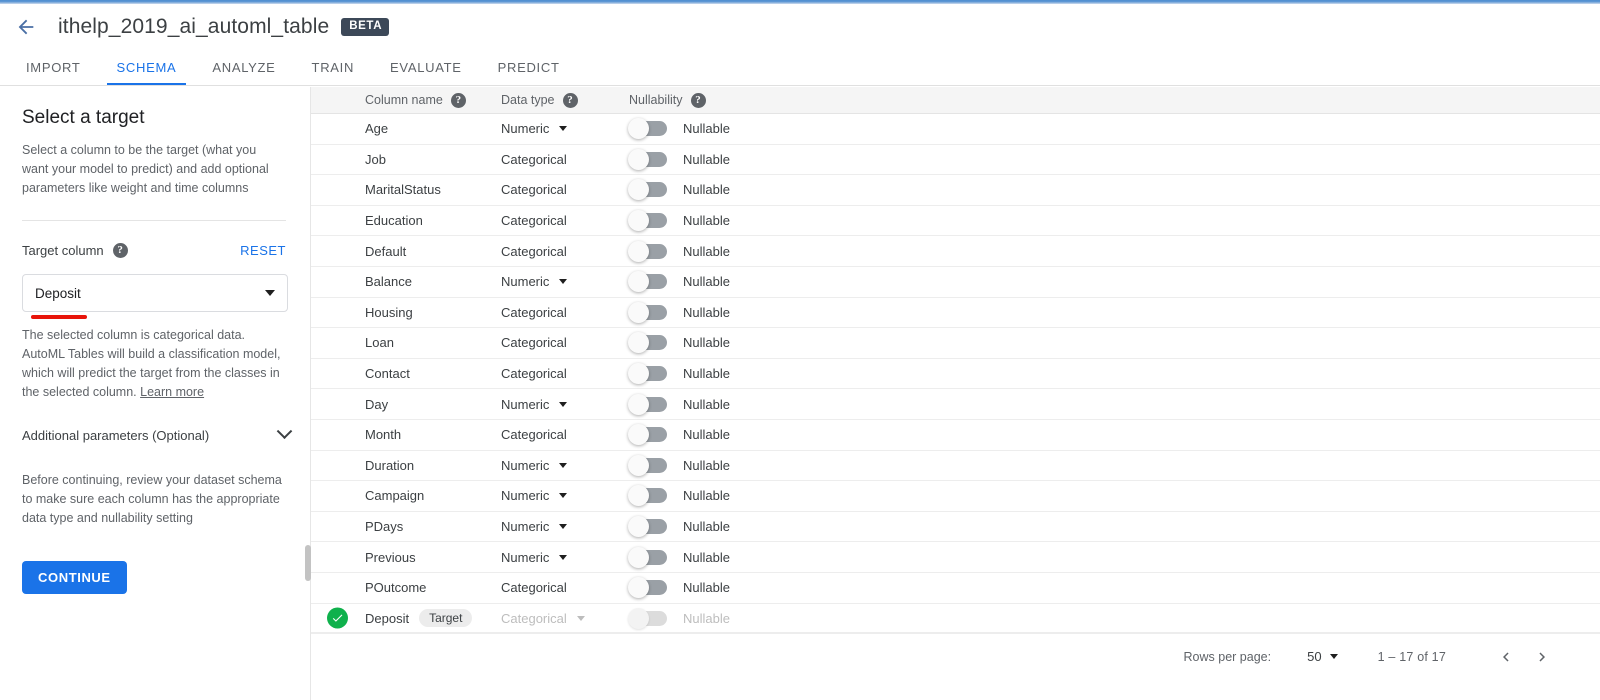 Image resolution: width=1600 pixels, height=700 pixels. Describe the element at coordinates (26, 27) in the screenshot. I see `arrow-back-icon` at that location.